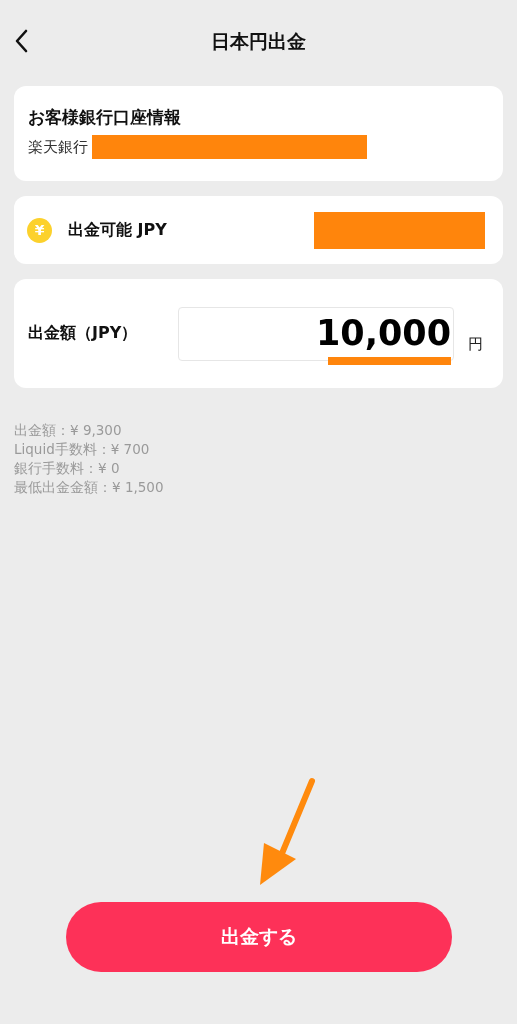  I want to click on chevron-left-icon, so click(21, 41).